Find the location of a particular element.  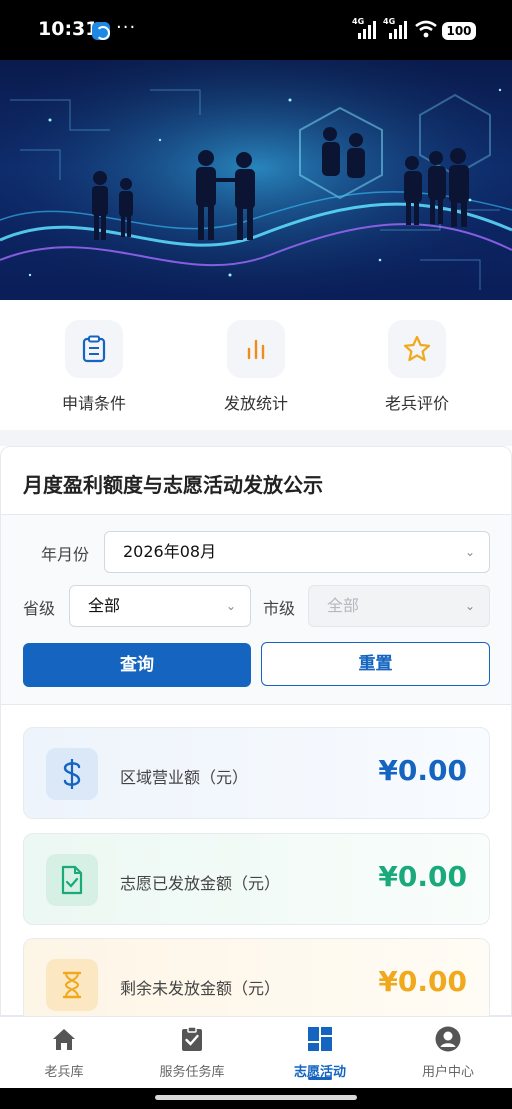

bar-chart-icon is located at coordinates (256, 349).